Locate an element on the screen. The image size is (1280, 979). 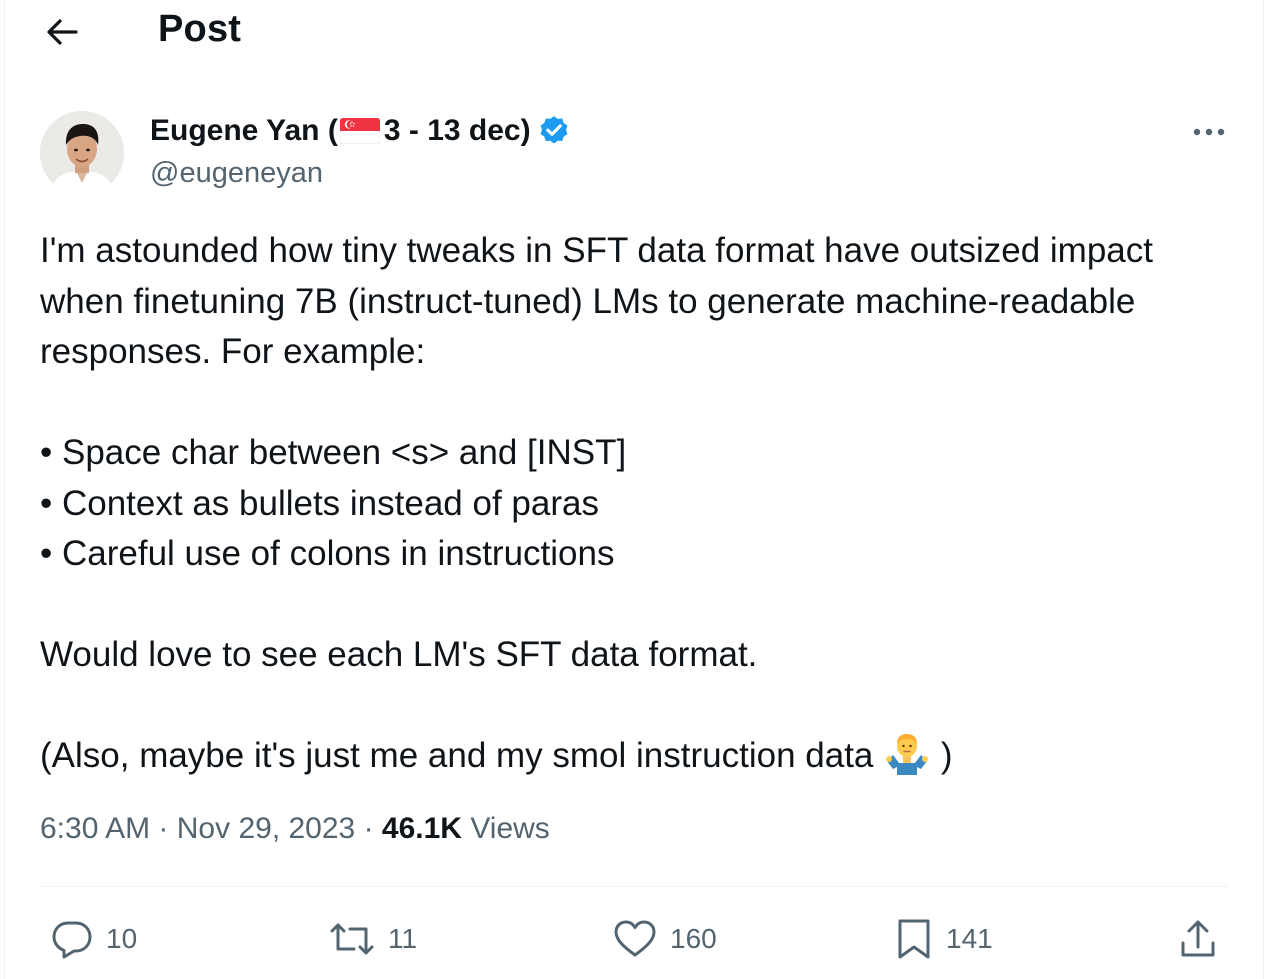
divider is located at coordinates (634, 886).